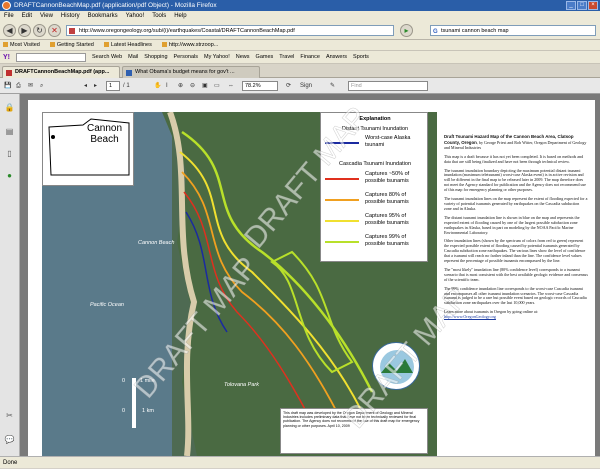 Image resolution: width=600 pixels, height=469 pixels. I want to click on pdf-icon, so click(9, 73).